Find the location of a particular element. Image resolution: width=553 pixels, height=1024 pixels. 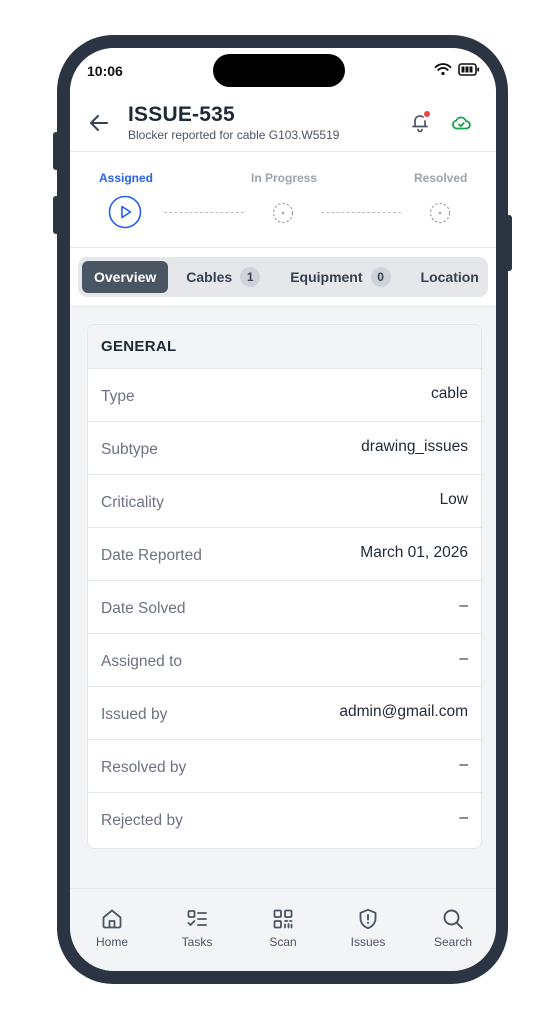

detail-row-type: Type cable is located at coordinates (284, 395).